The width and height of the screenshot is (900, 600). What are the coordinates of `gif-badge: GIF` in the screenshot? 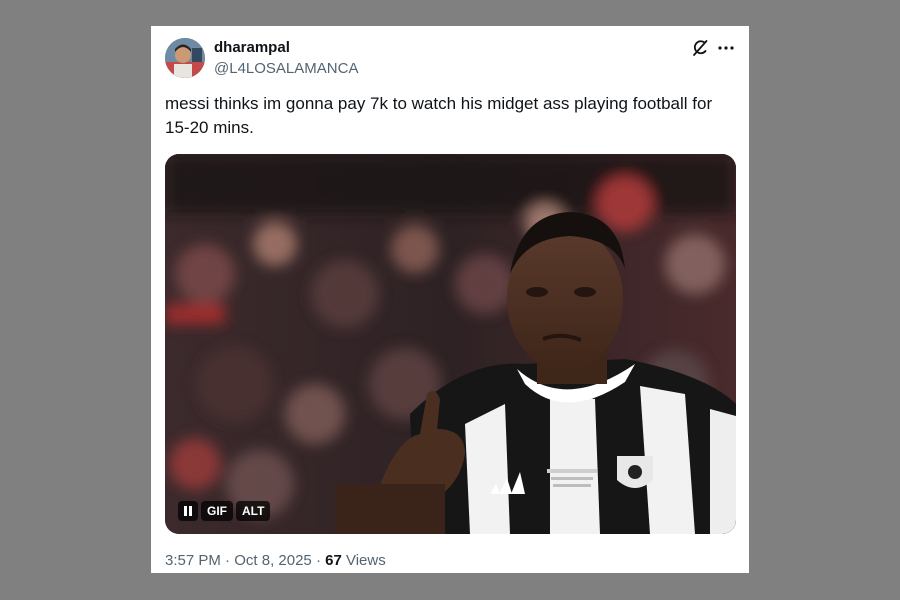 It's located at (217, 511).